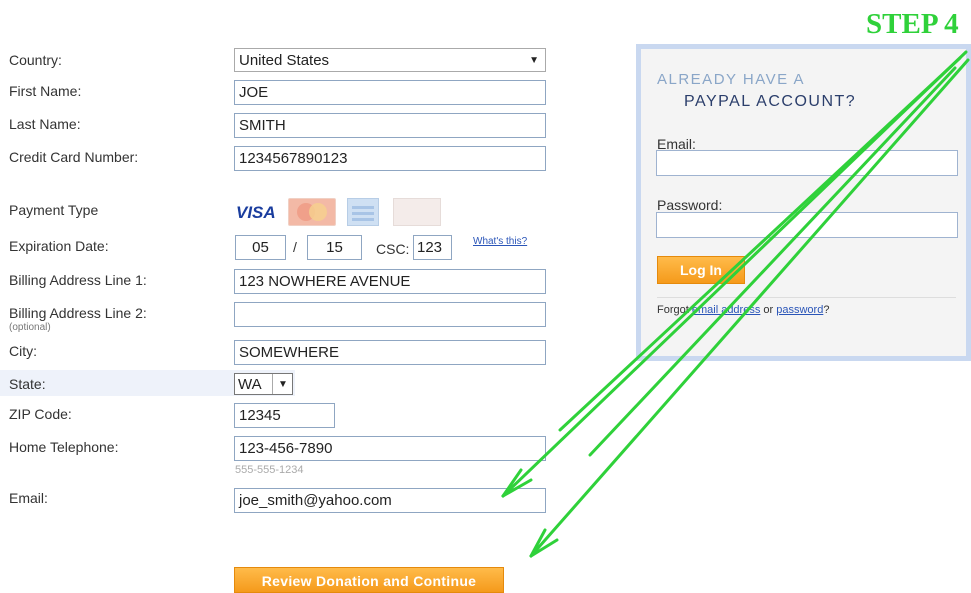 This screenshot has width=971, height=593. What do you see at coordinates (912, 24) in the screenshot?
I see `step-label: STEP 4` at bounding box center [912, 24].